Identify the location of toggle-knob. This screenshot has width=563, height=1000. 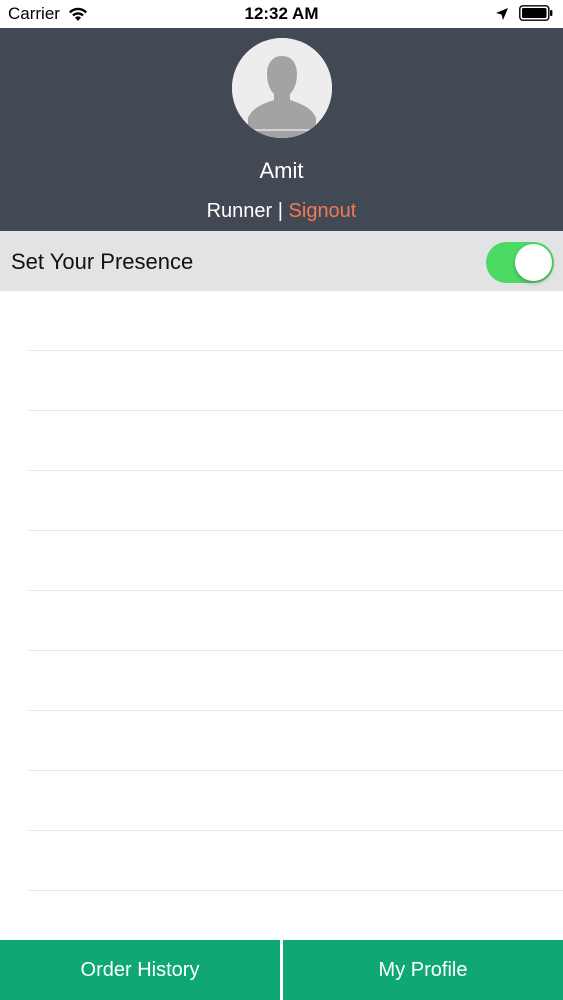
(533, 262).